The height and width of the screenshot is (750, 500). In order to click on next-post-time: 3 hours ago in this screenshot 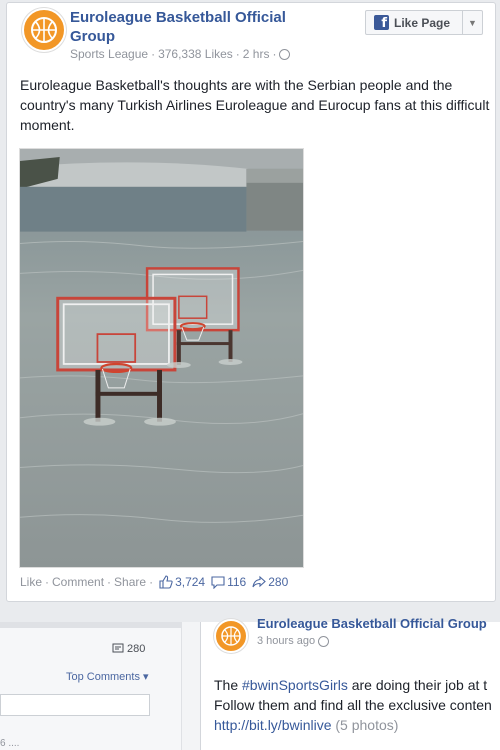, I will do `click(286, 641)`.